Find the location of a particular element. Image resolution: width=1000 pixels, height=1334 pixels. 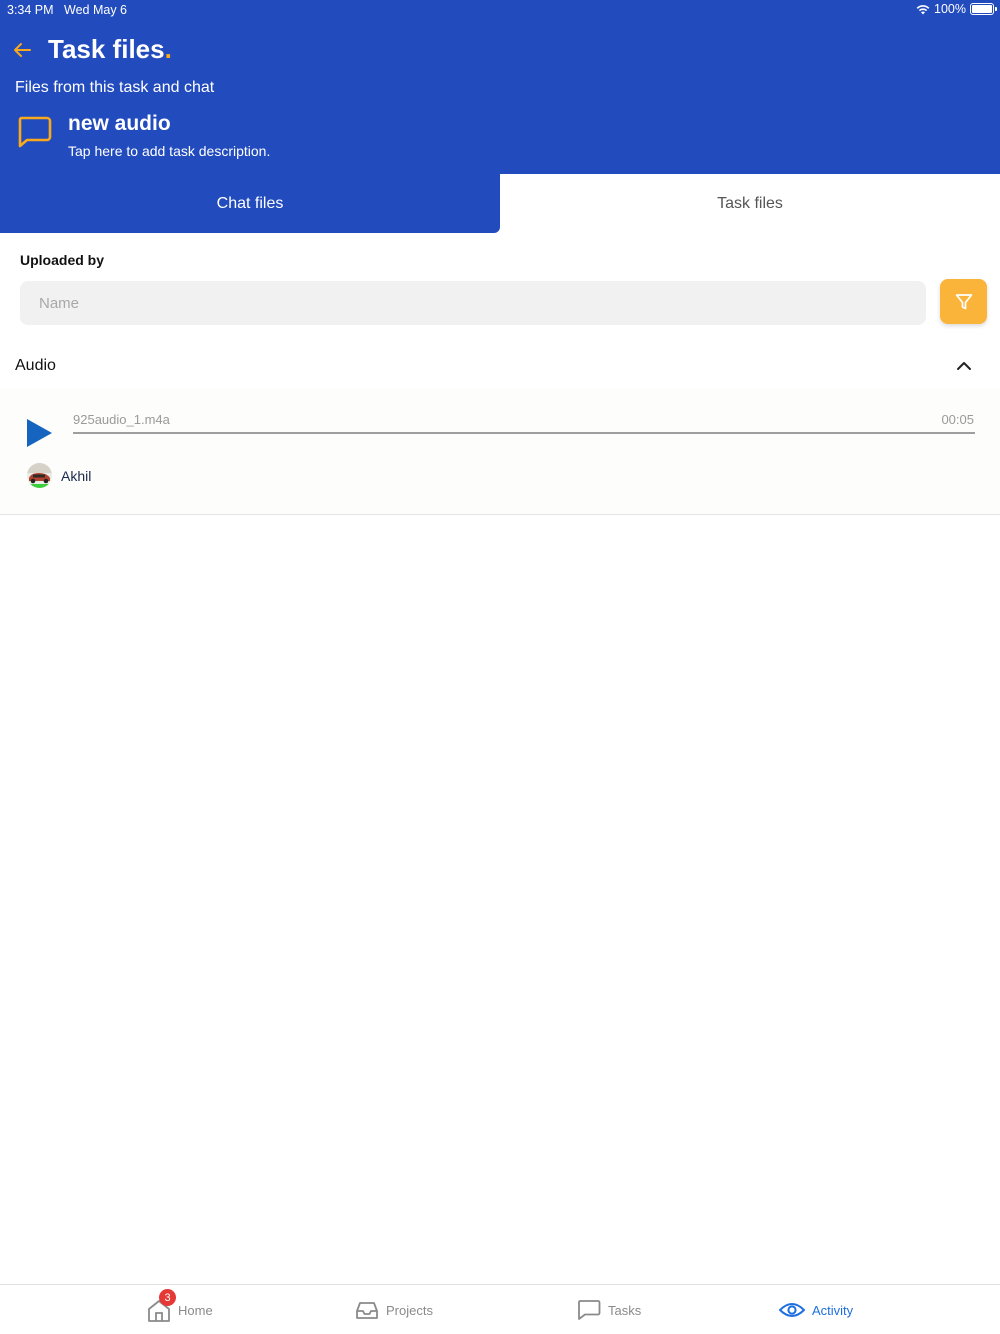

audio-duration: 00:05 is located at coordinates (957, 419).